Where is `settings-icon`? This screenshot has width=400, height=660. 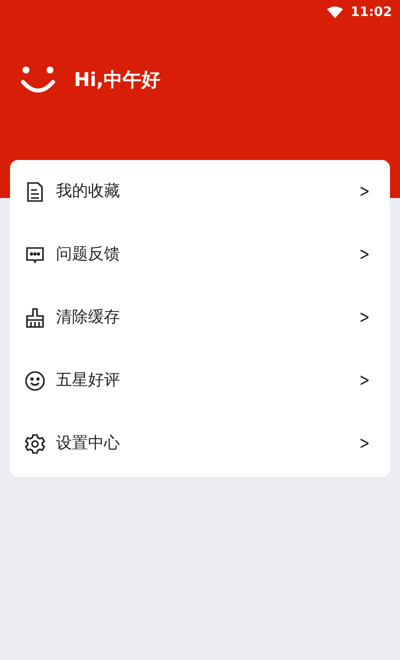
settings-icon is located at coordinates (35, 443).